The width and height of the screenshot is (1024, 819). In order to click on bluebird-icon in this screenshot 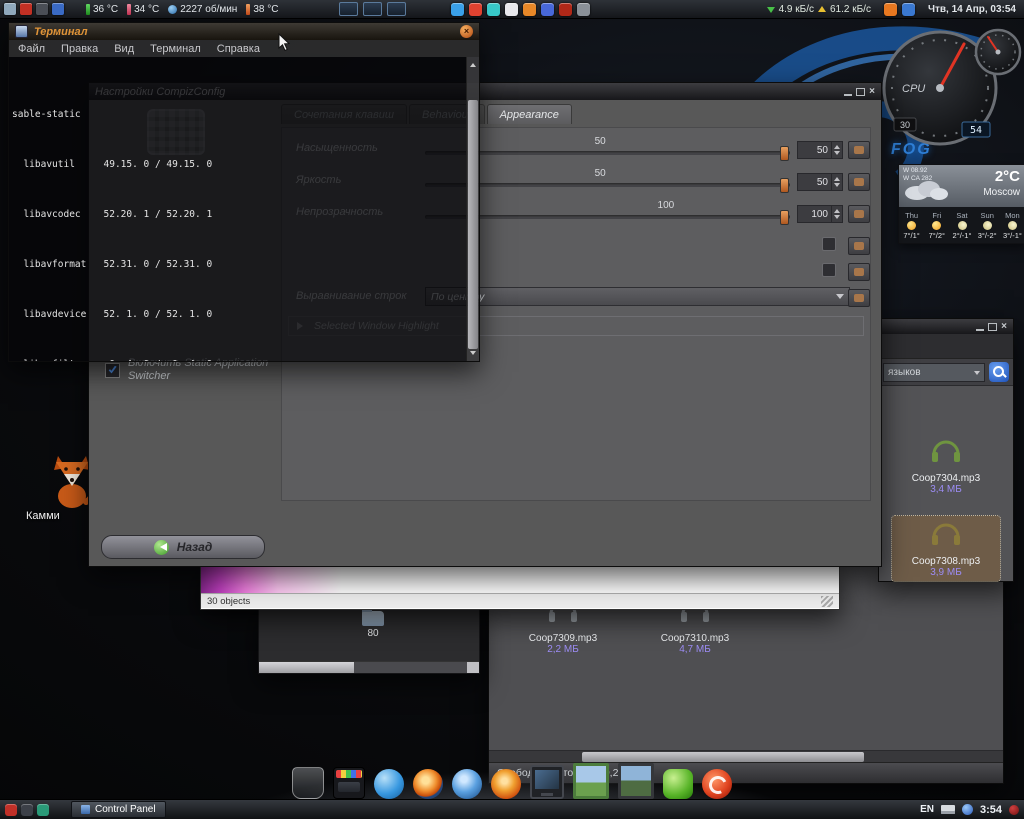, I will do `click(389, 784)`.